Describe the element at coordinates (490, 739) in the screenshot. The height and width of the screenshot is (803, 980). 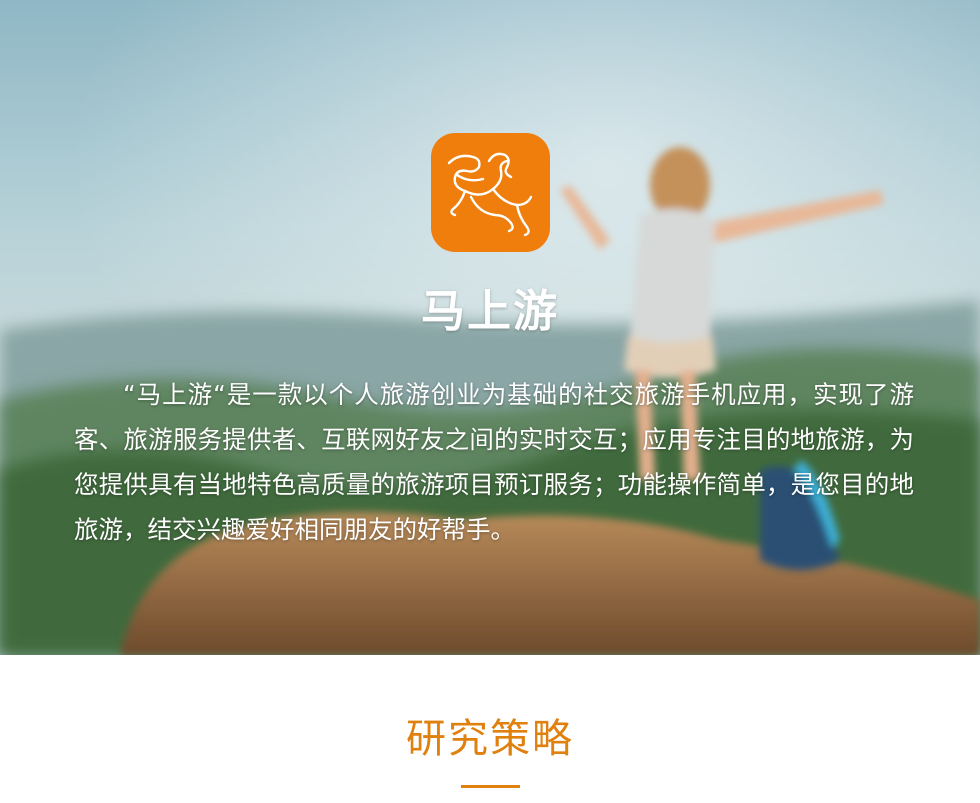
I see `section-title: 研究策略` at that location.